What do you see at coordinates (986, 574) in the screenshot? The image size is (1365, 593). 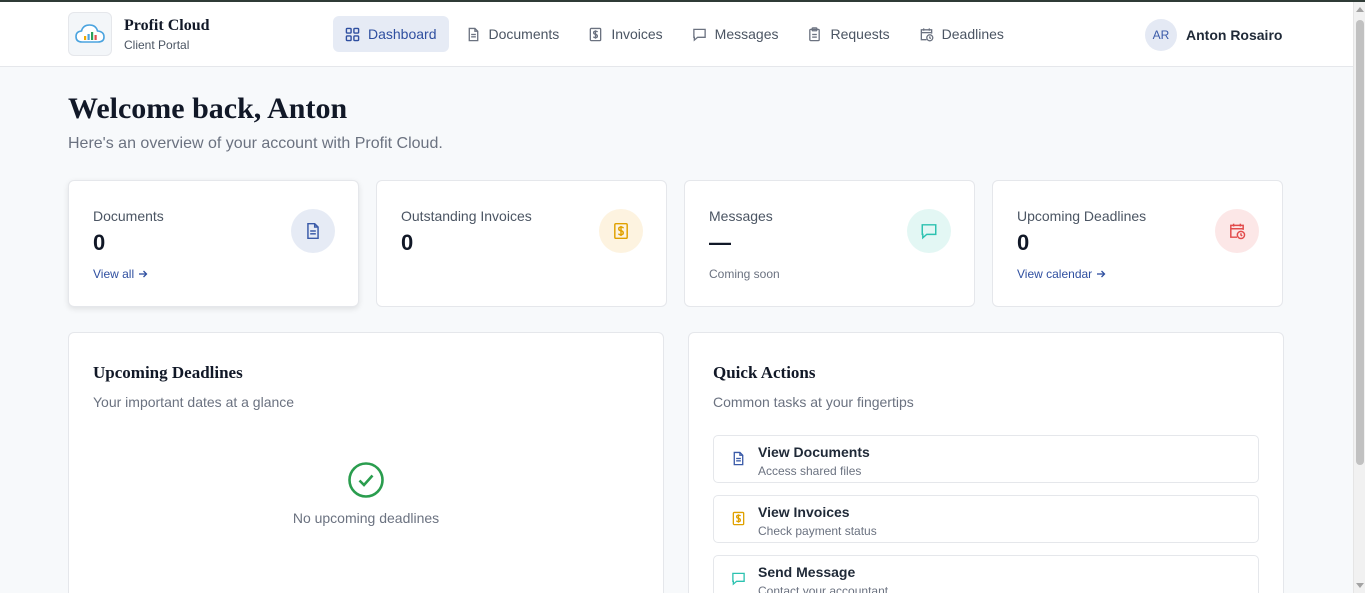 I see `send-message-action: Send Message Contact your accountant` at bounding box center [986, 574].